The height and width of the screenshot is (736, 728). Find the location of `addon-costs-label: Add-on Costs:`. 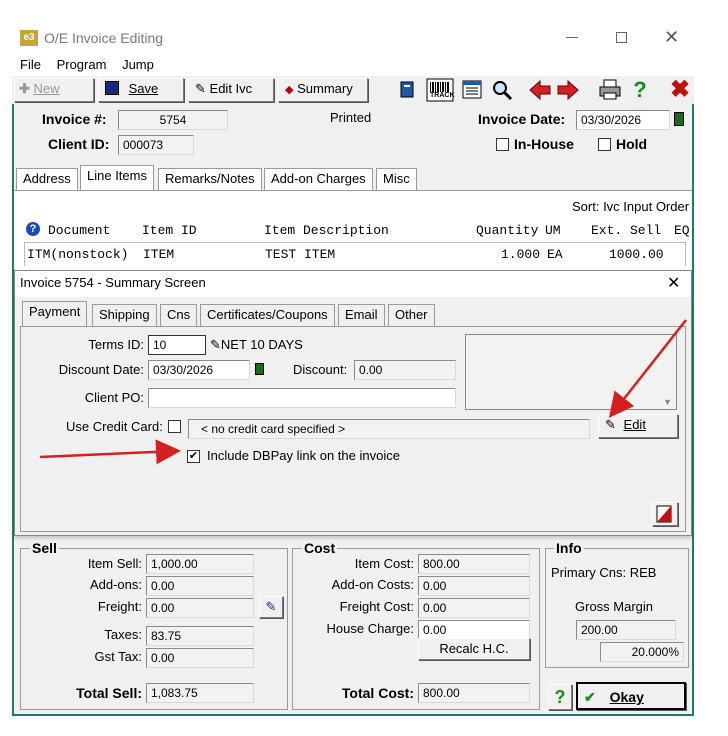

addon-costs-label: Add-on Costs: is located at coordinates (372, 584).